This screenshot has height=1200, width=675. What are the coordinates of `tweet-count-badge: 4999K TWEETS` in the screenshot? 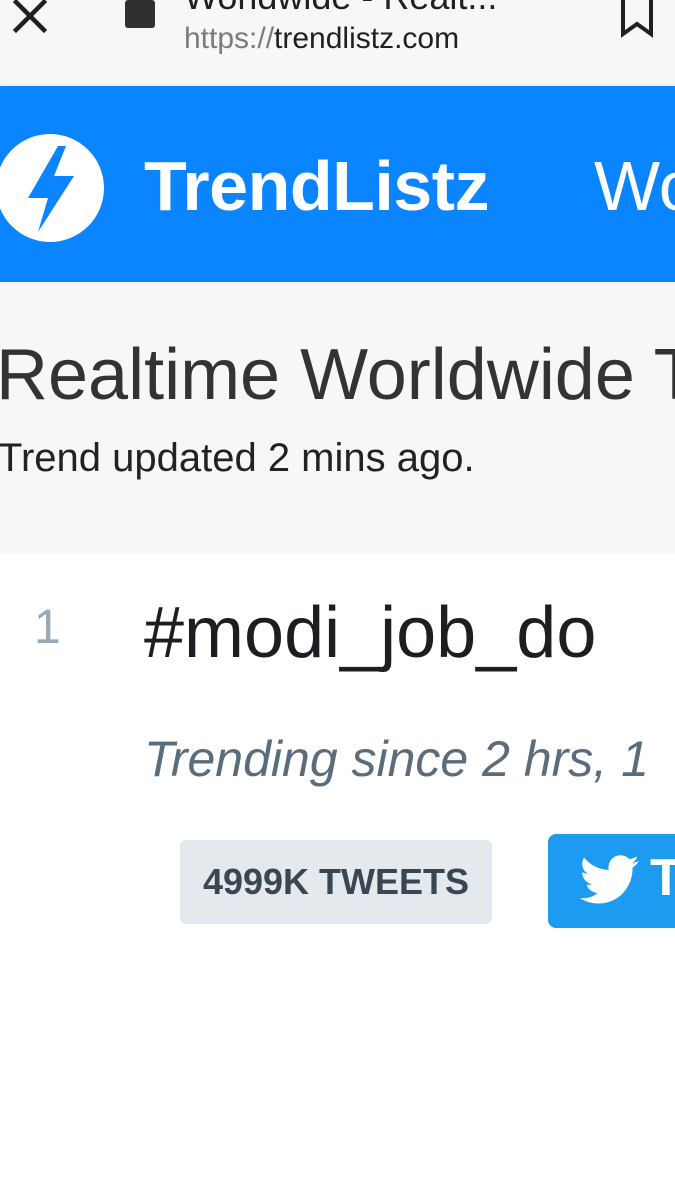 It's located at (336, 882).